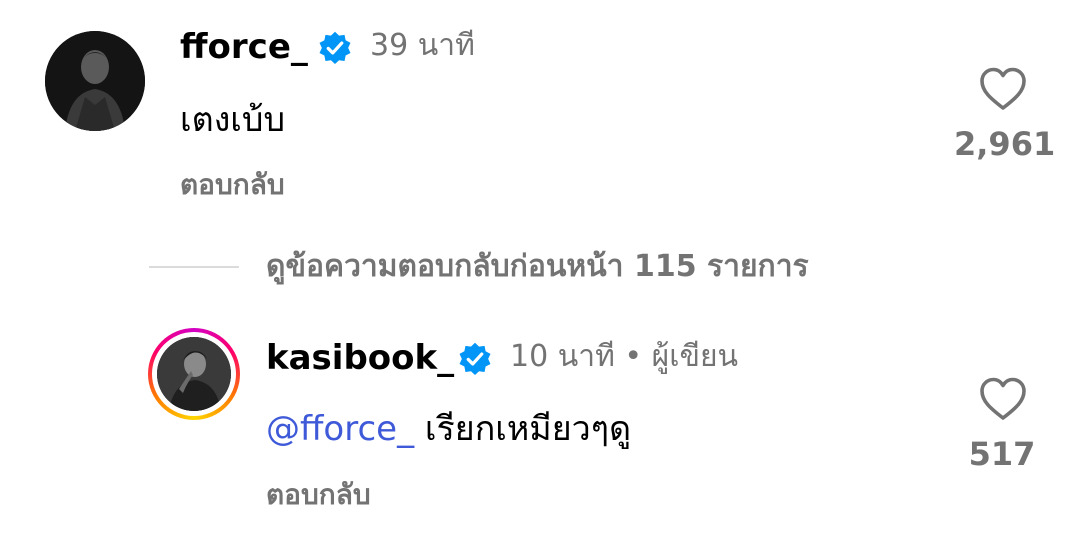  Describe the element at coordinates (340, 429) in the screenshot. I see `mention-link: @fforce_` at that location.